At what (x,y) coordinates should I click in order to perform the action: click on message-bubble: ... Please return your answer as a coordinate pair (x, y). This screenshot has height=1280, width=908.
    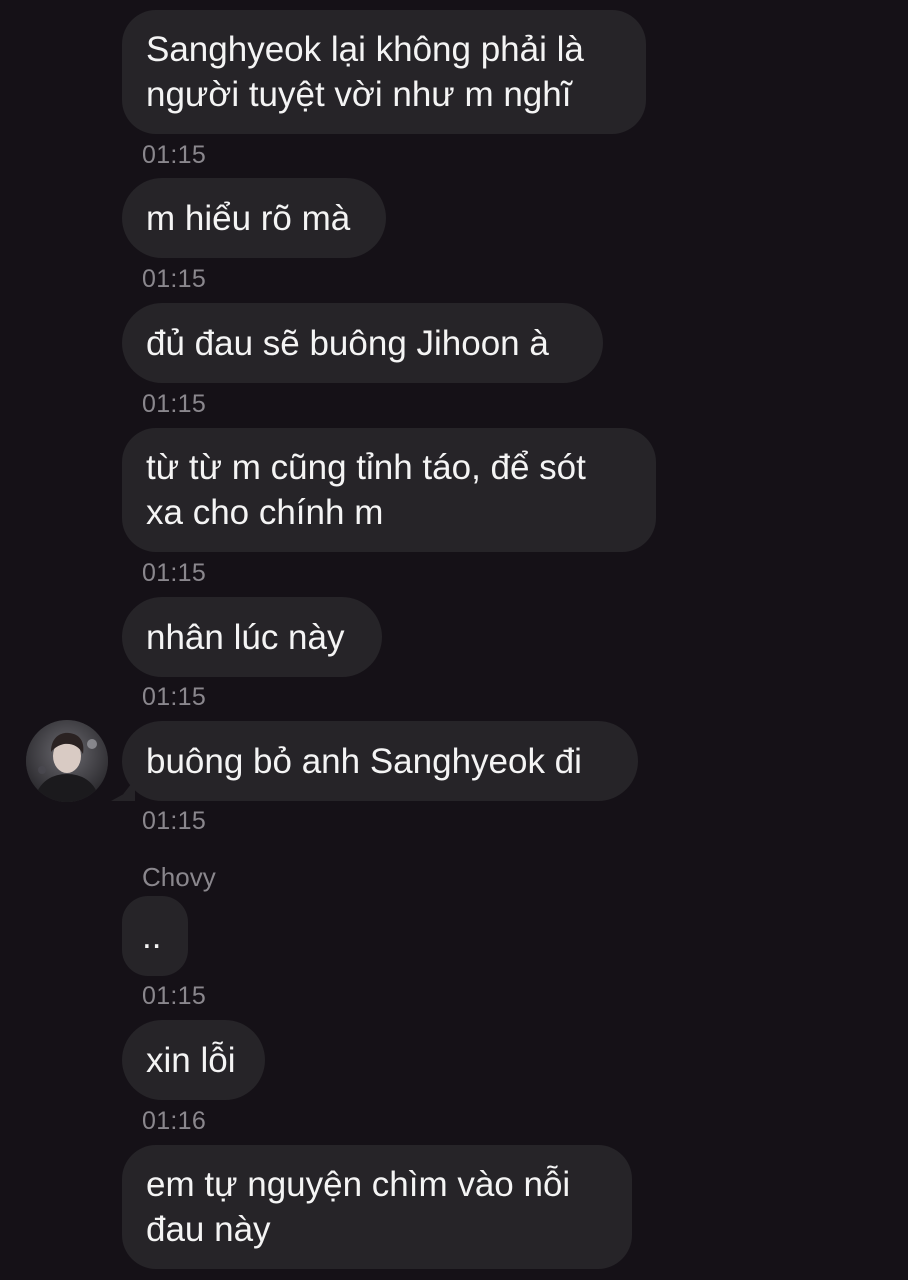
    Looking at the image, I should click on (155, 936).